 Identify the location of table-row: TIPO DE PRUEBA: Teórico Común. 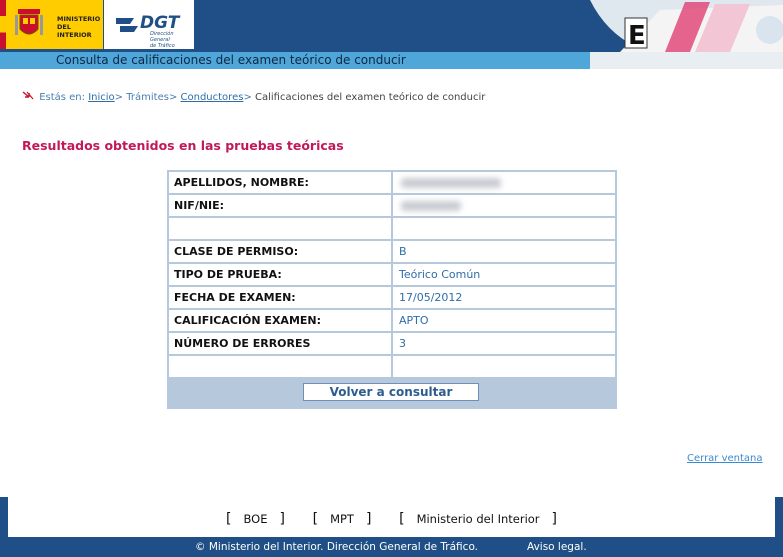
(392, 274).